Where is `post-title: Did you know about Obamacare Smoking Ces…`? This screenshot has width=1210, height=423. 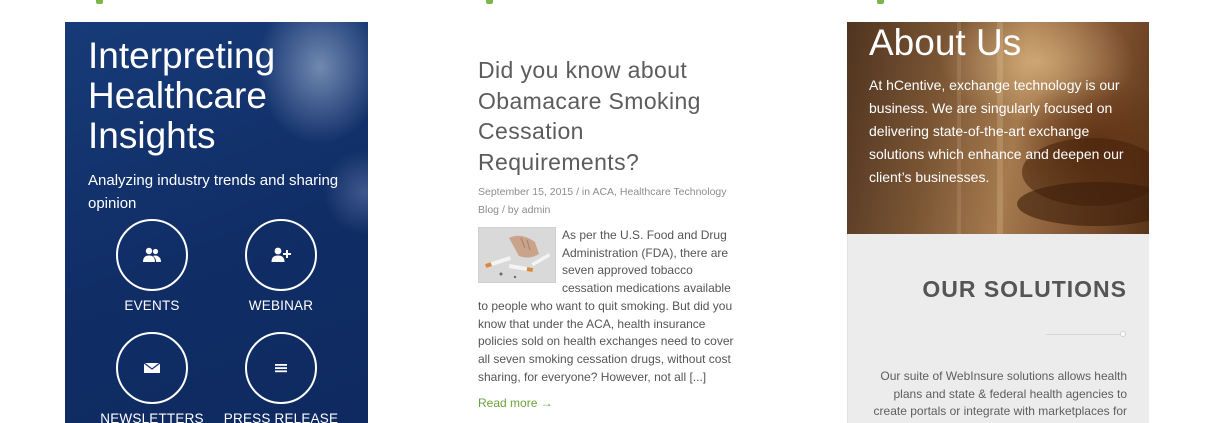 post-title: Did you know about Obamacare Smoking Ces… is located at coordinates (608, 116).